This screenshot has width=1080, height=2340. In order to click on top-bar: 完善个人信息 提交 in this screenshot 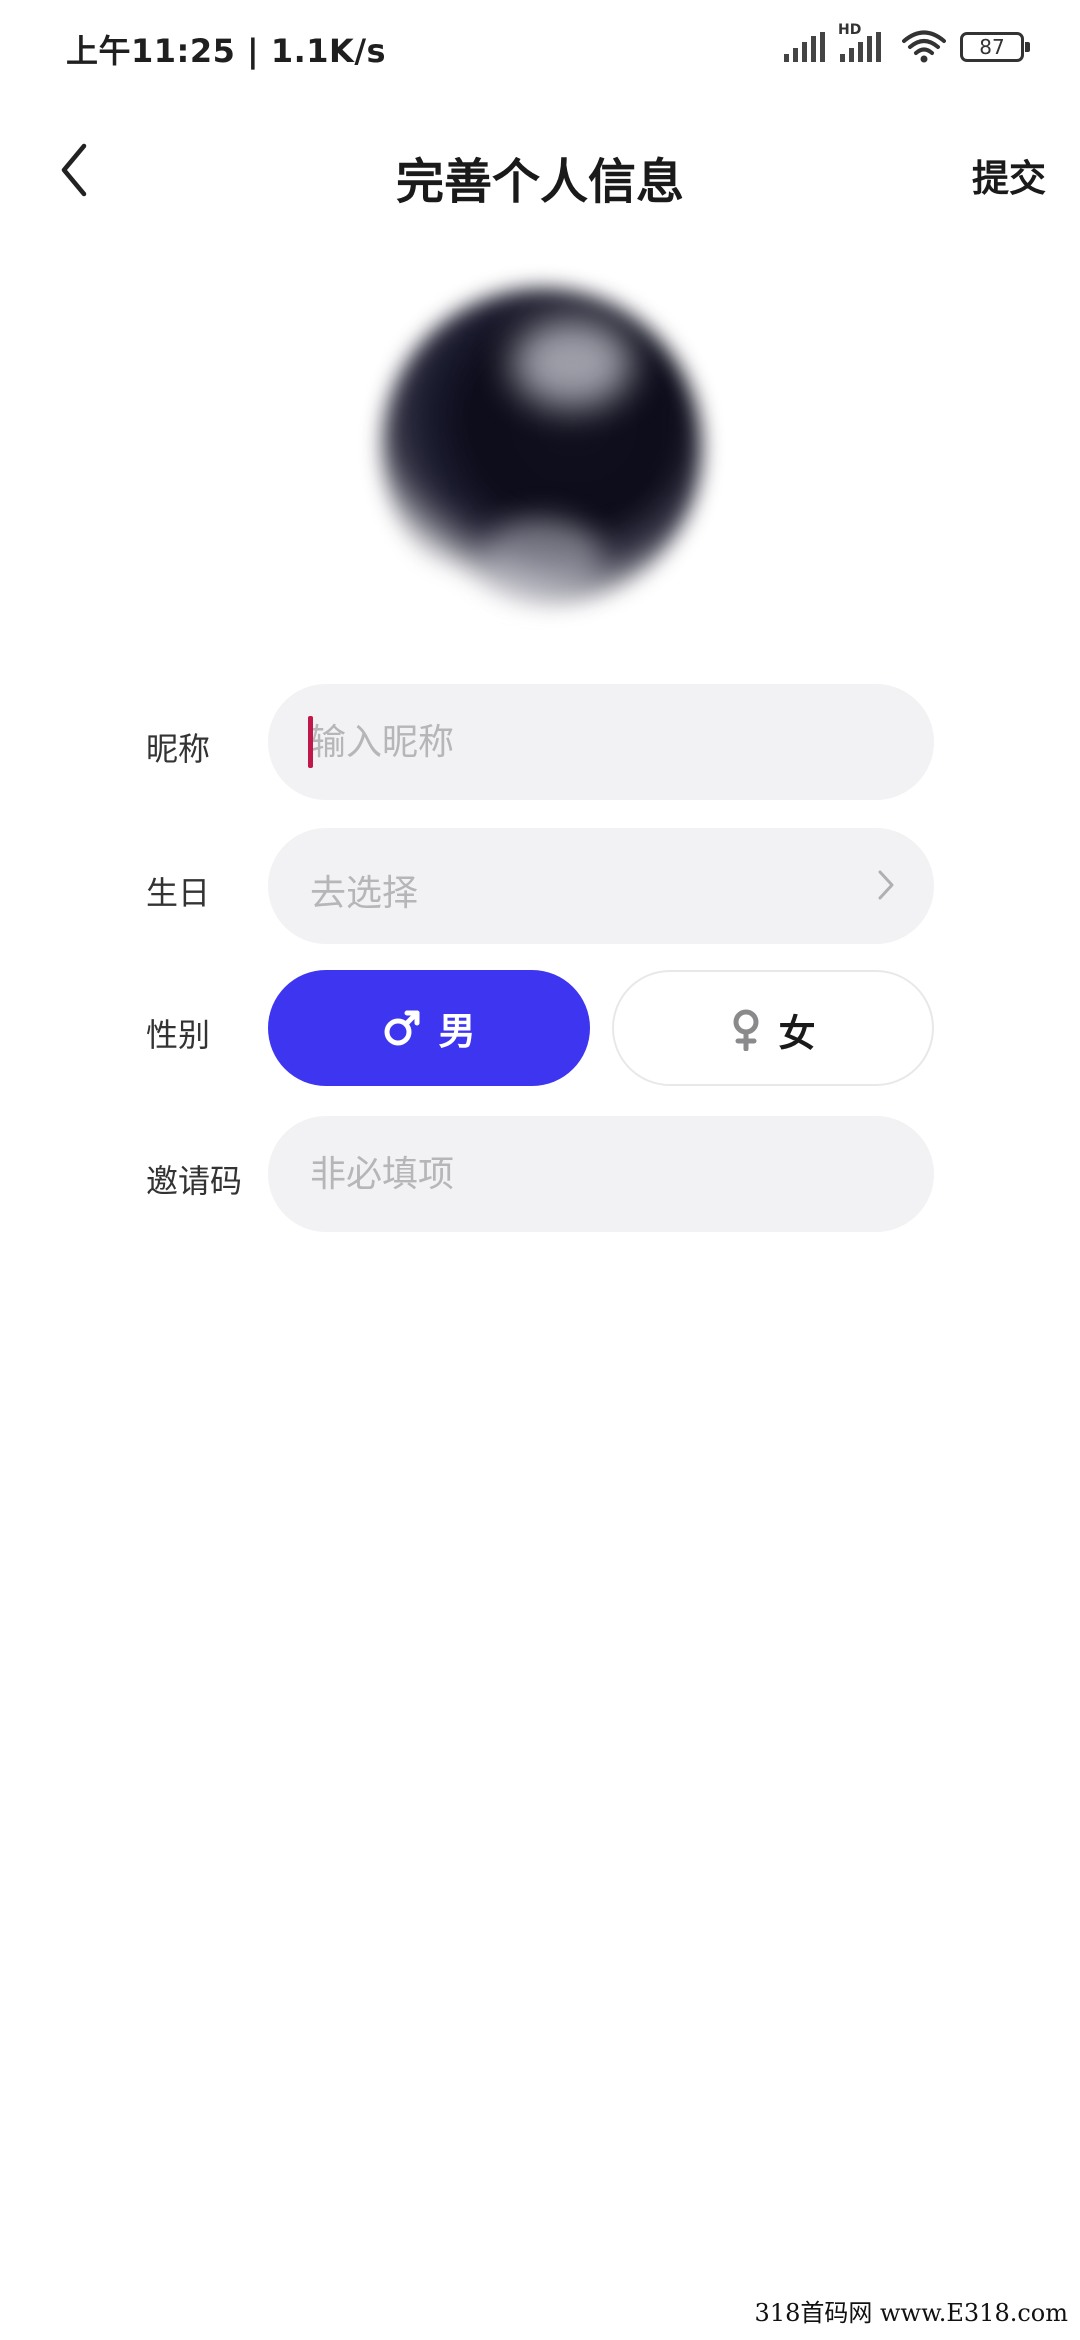, I will do `click(540, 170)`.